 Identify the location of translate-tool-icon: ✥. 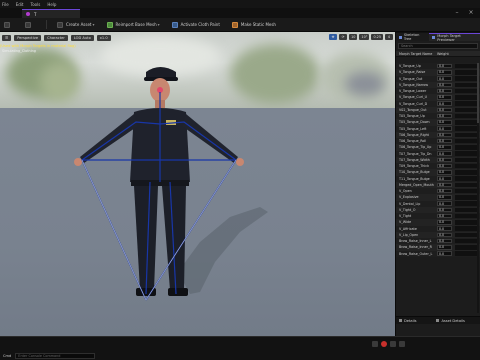
(333, 37).